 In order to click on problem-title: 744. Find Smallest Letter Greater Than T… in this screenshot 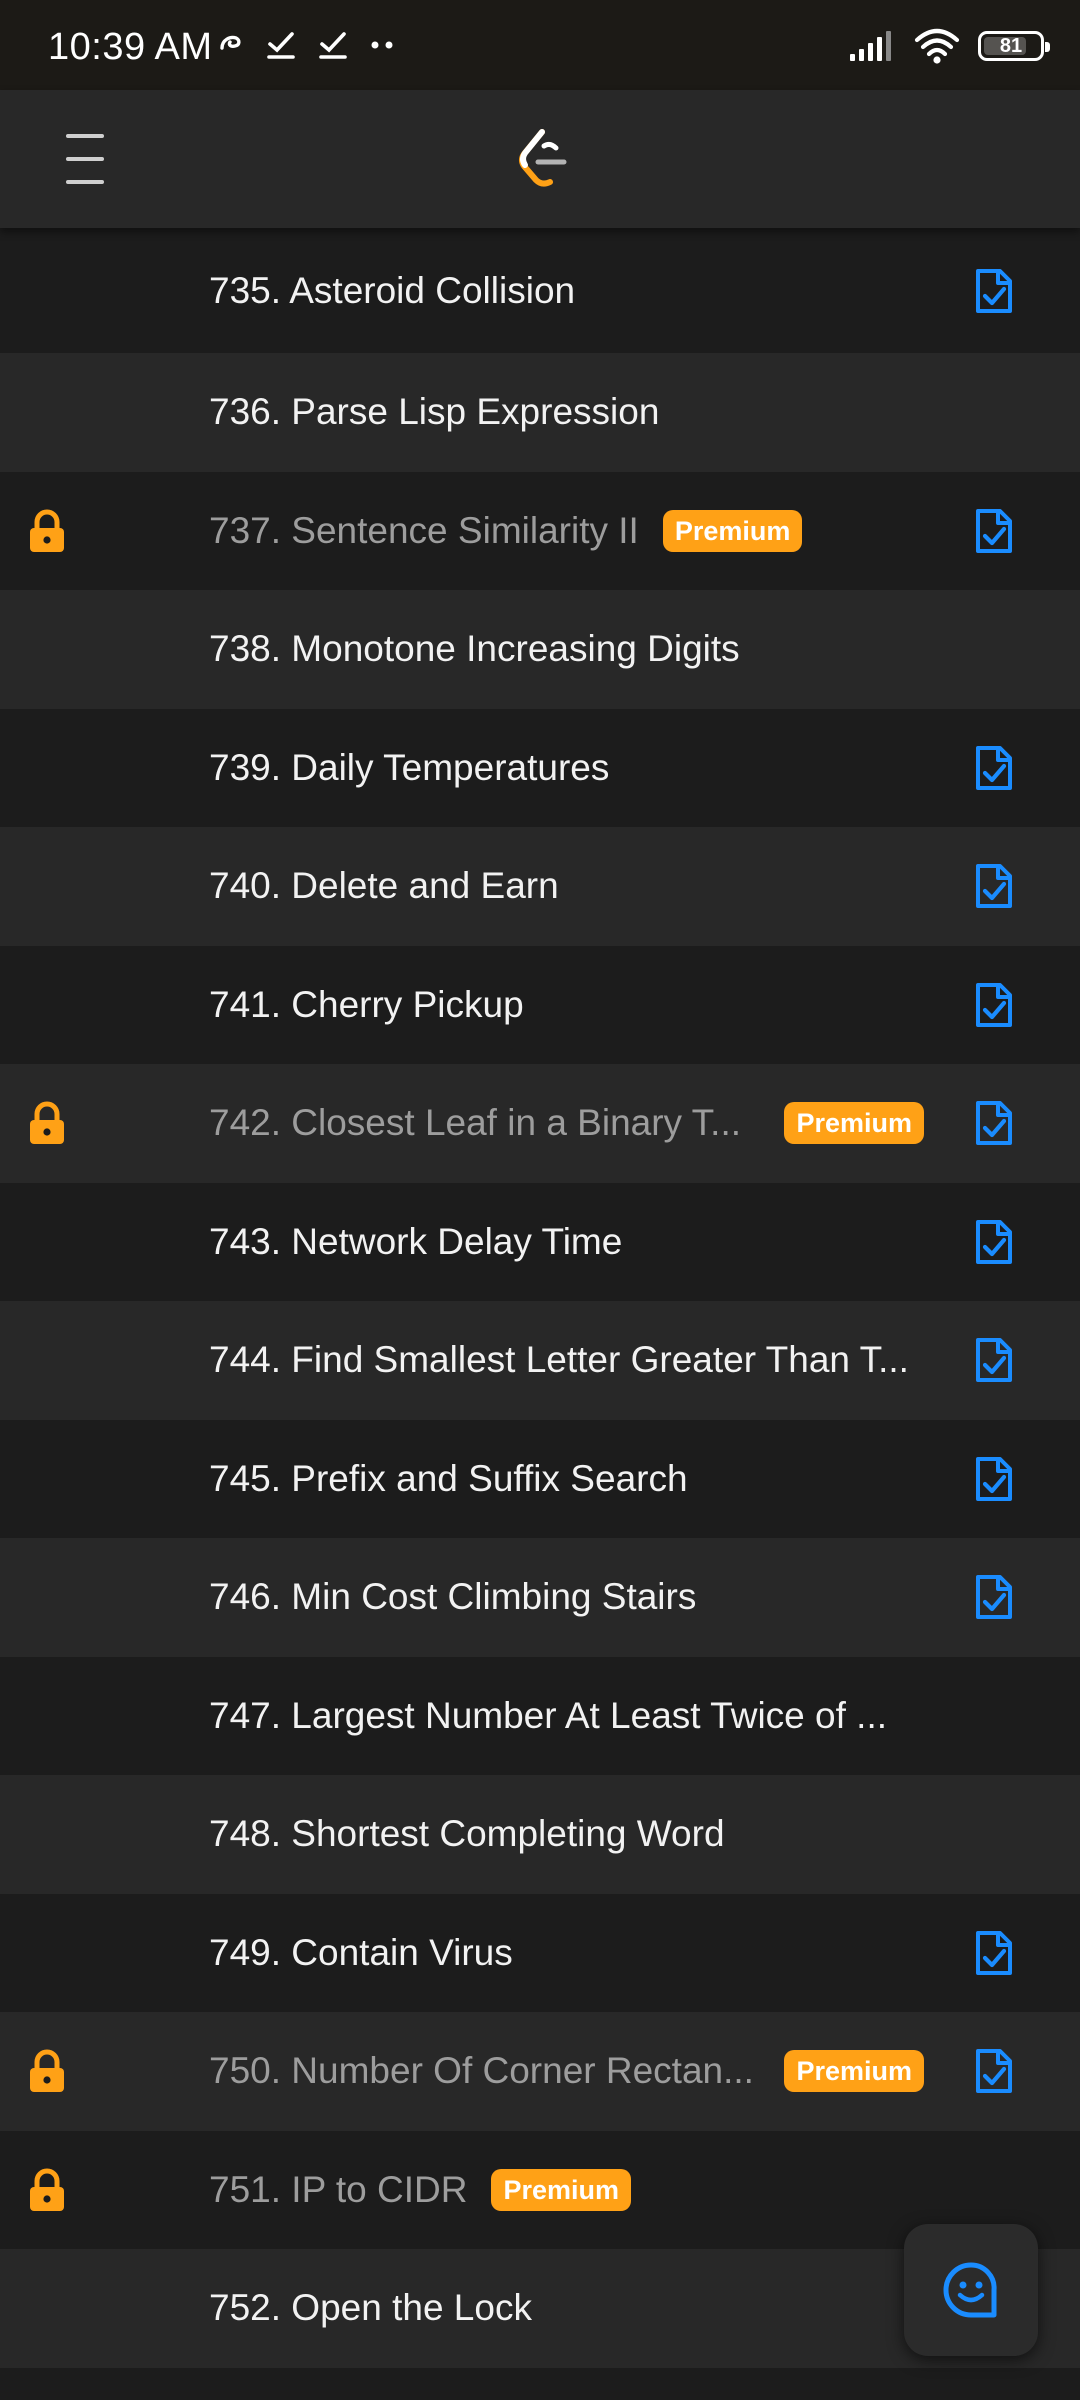, I will do `click(559, 1360)`.